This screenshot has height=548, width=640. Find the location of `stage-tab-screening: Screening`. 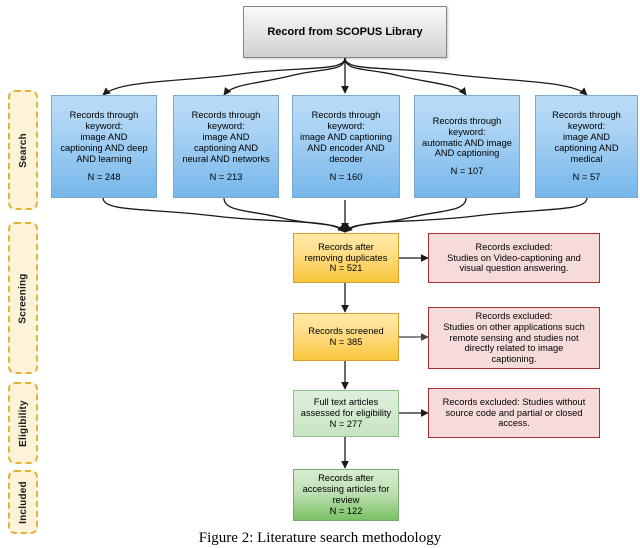

stage-tab-screening: Screening is located at coordinates (23, 298).